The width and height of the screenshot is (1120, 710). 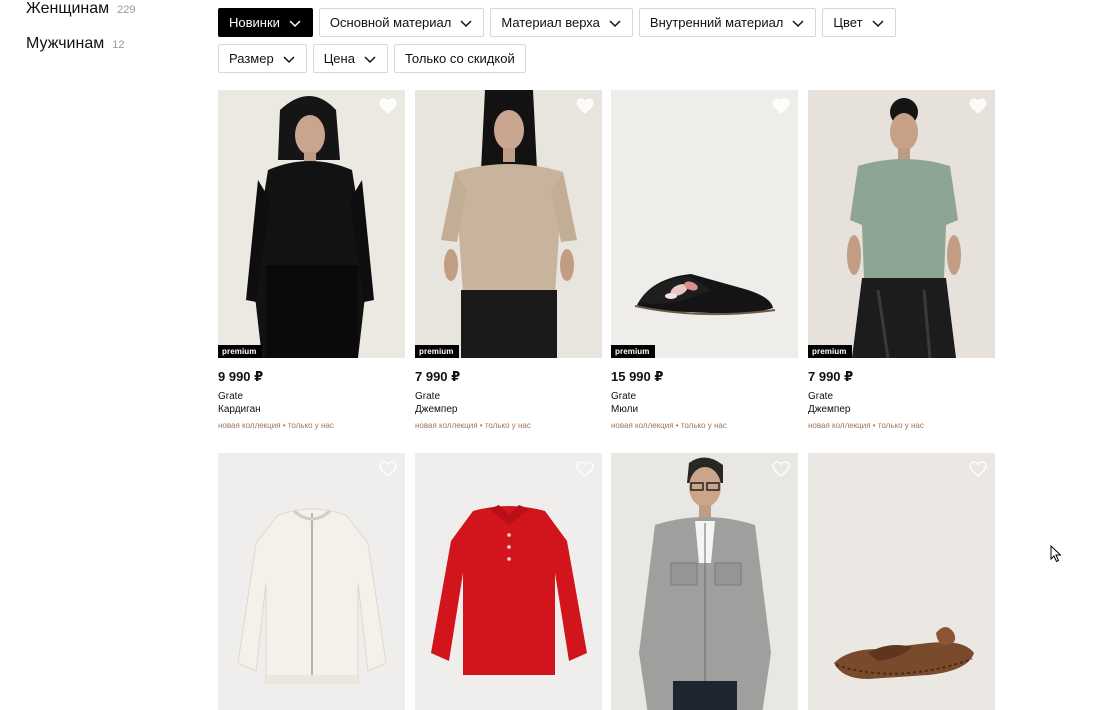 What do you see at coordinates (339, 58) in the screenshot?
I see `filter-label: Цена` at bounding box center [339, 58].